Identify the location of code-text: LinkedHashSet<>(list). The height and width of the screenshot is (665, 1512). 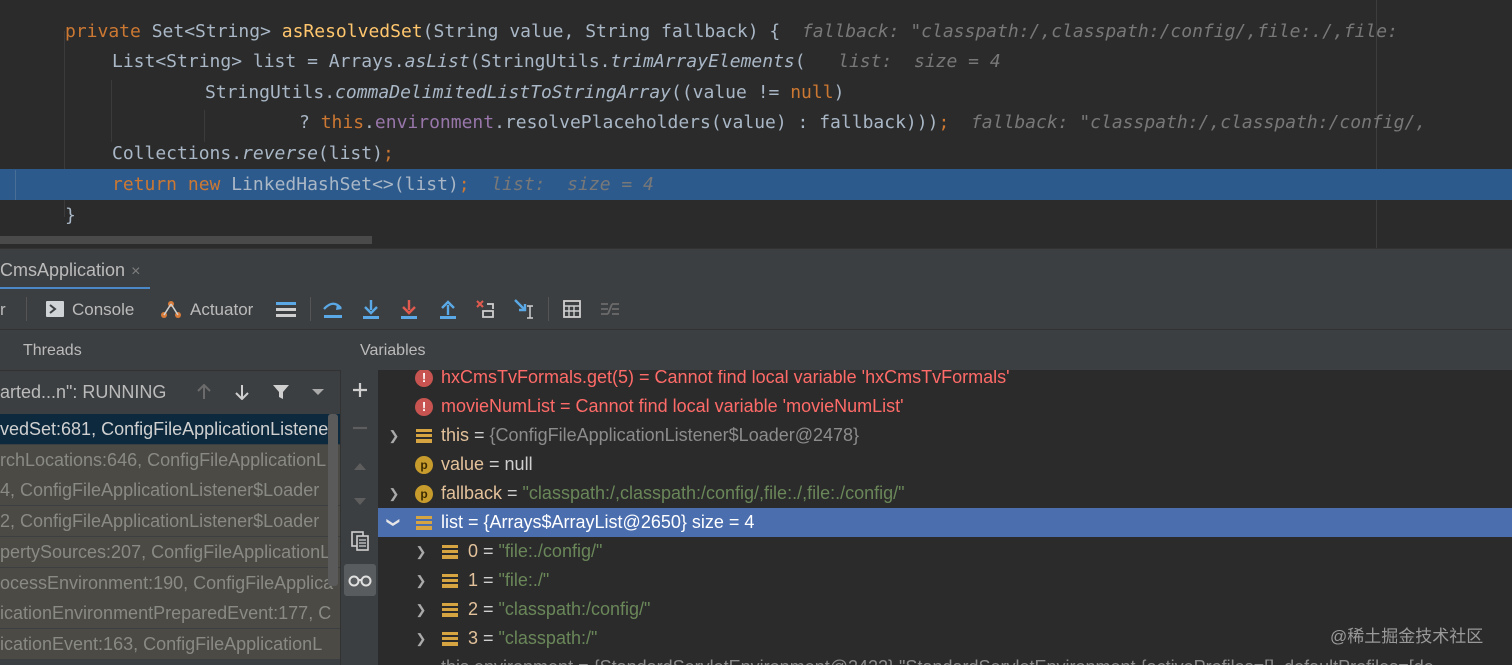
(345, 184).